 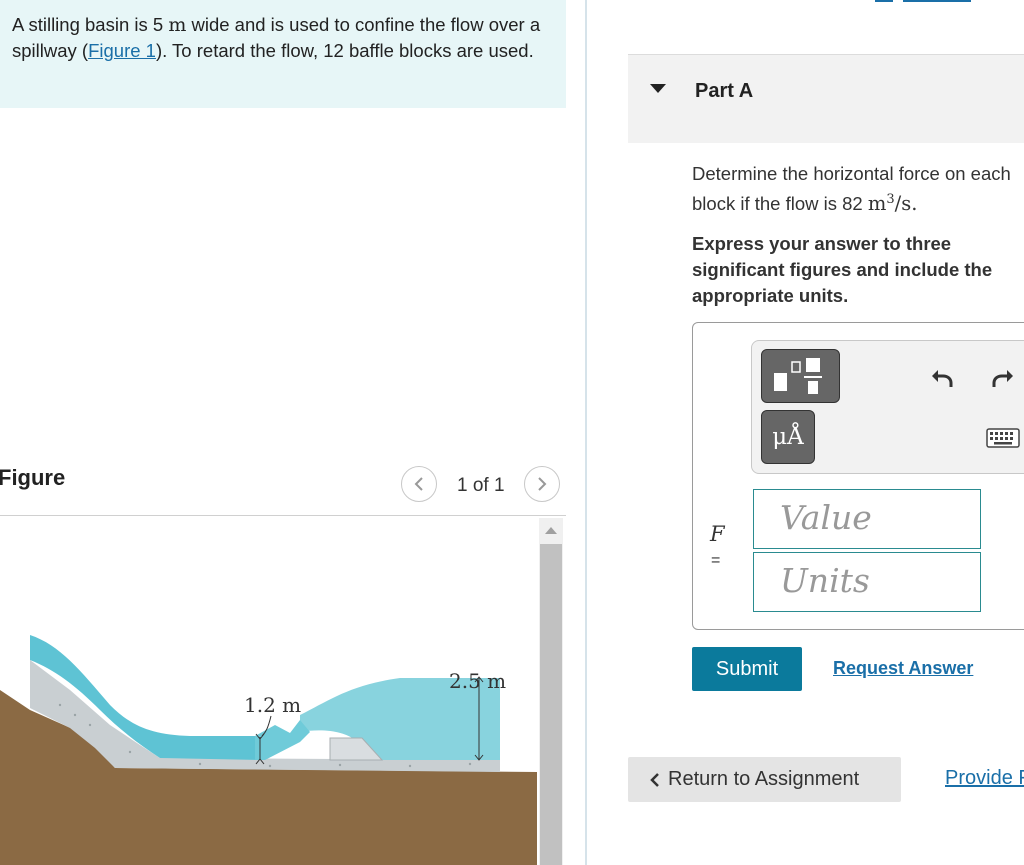 What do you see at coordinates (33, 477) in the screenshot?
I see `figure-title: Figure` at bounding box center [33, 477].